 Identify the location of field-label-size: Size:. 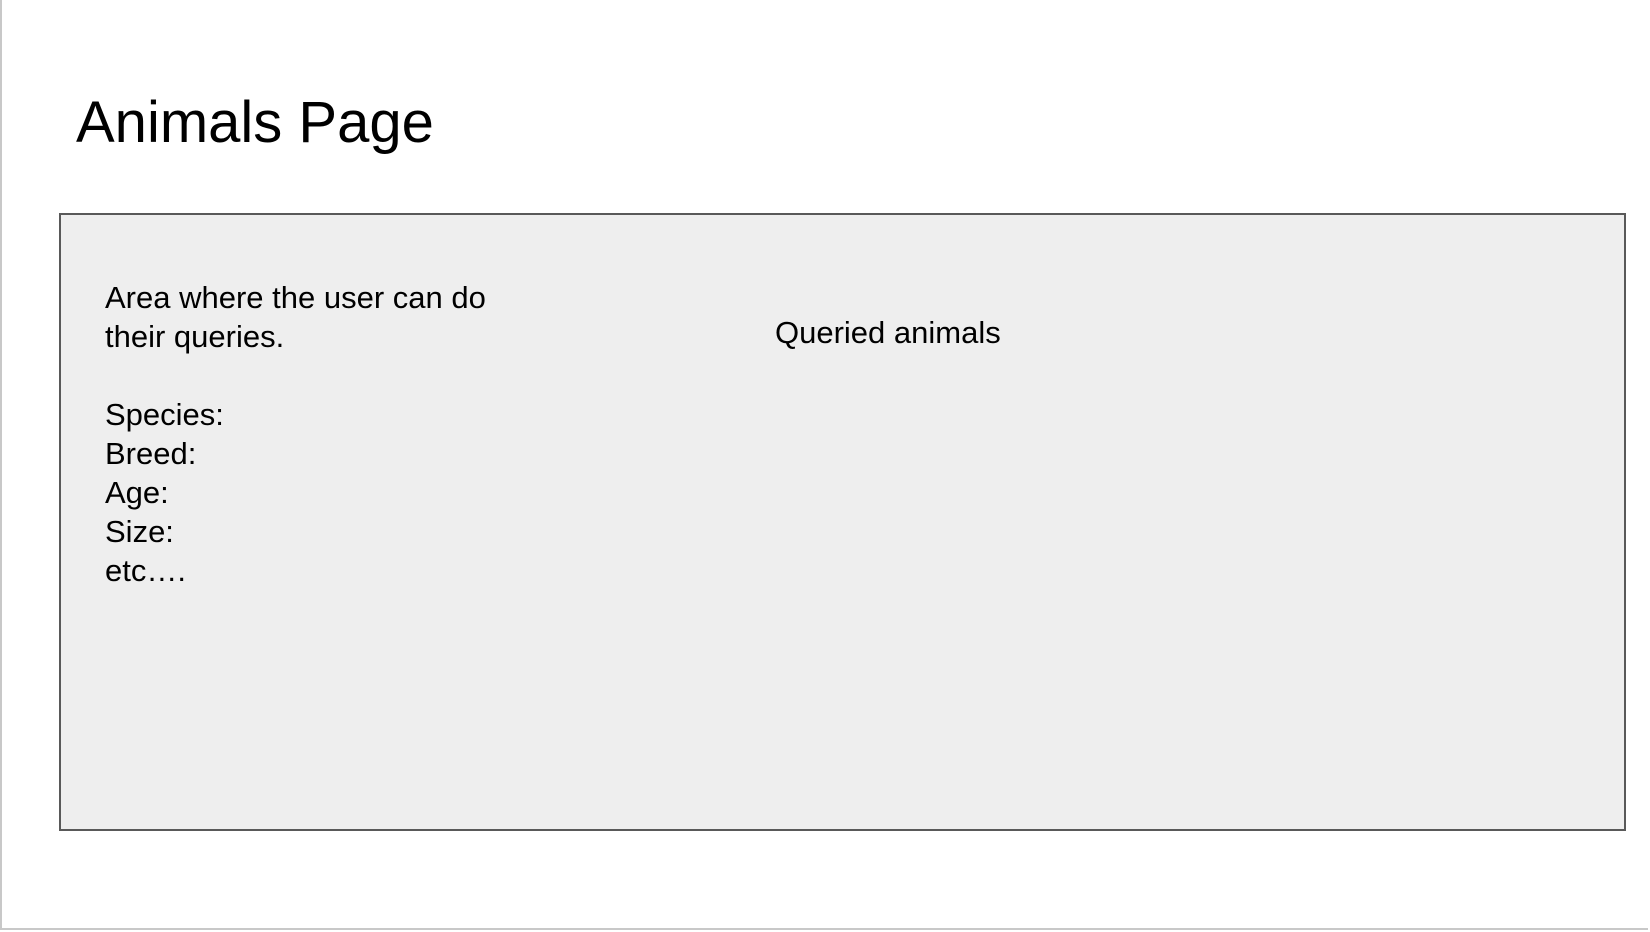
(139, 531).